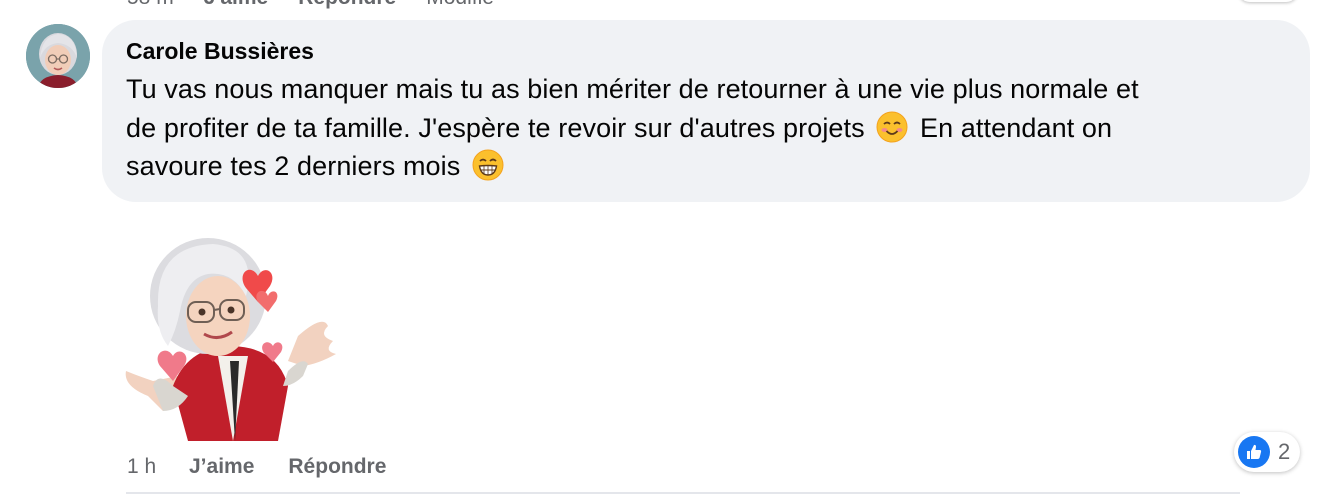  Describe the element at coordinates (1254, 452) in the screenshot. I see `like-icon` at that location.